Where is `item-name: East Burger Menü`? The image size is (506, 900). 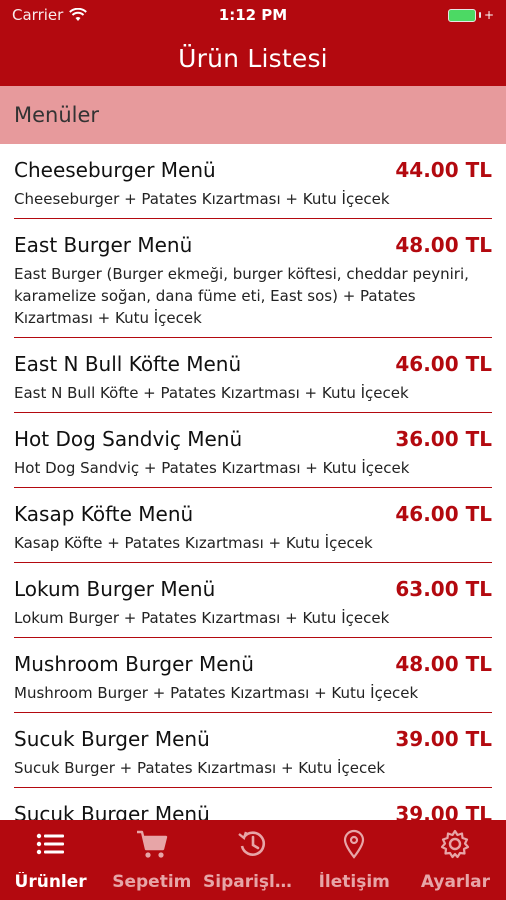
item-name: East Burger Menü is located at coordinates (103, 245).